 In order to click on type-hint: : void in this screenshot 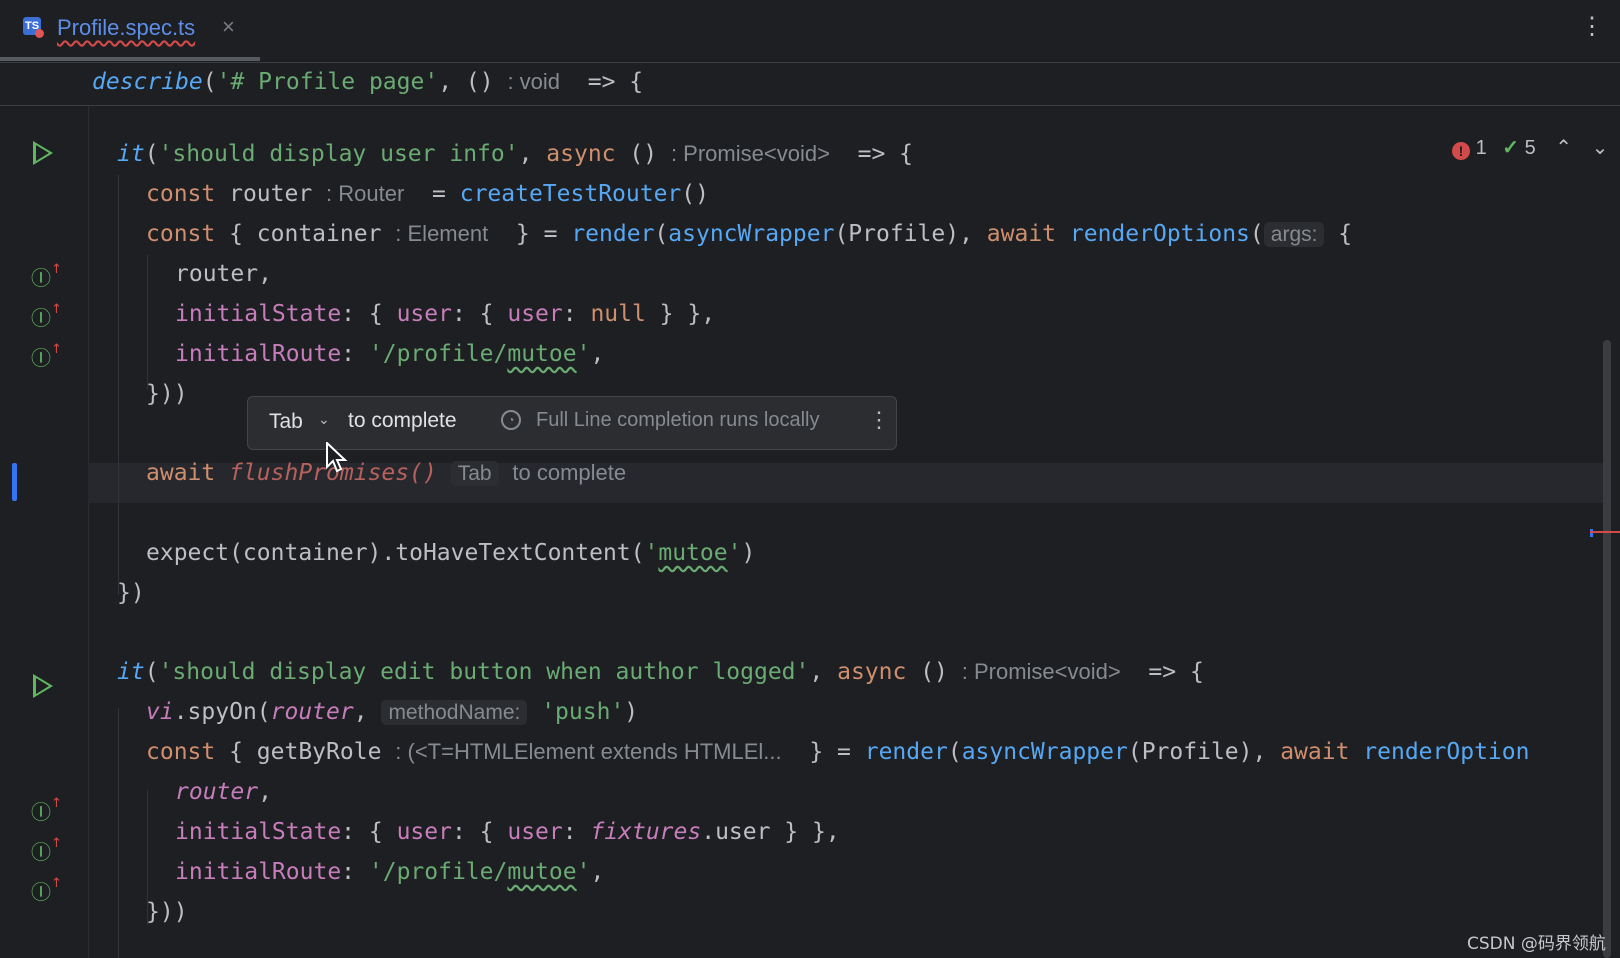, I will do `click(534, 81)`.